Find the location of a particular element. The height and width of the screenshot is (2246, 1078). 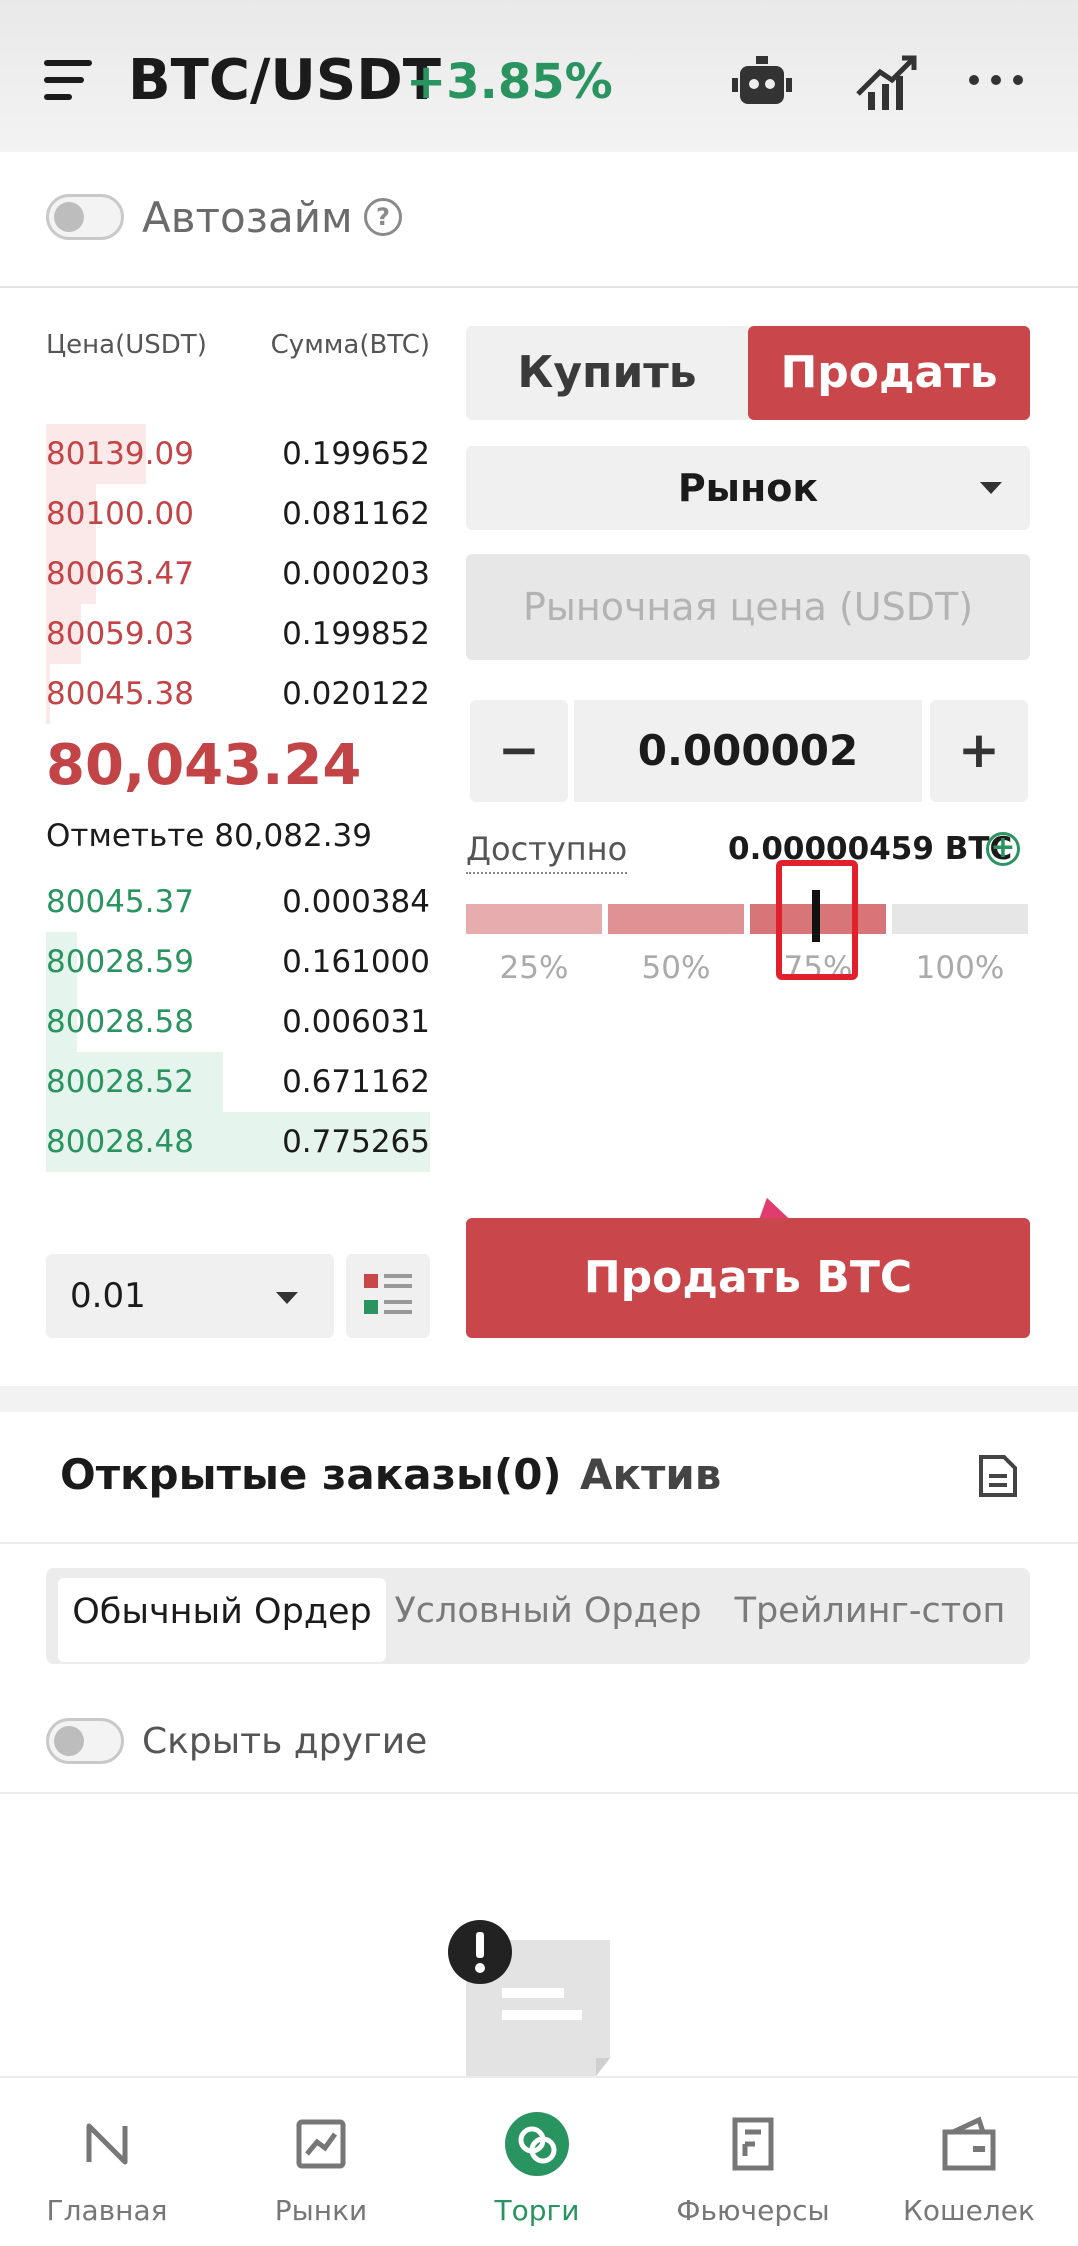

autoborrow-toggle is located at coordinates (85, 217).